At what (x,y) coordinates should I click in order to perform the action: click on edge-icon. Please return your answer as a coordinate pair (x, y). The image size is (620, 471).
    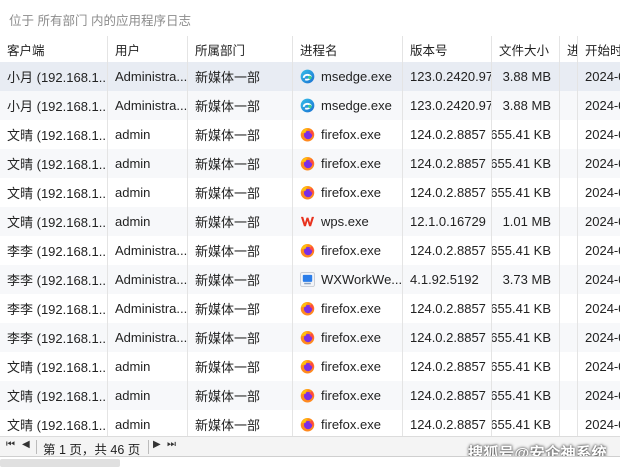
    Looking at the image, I should click on (307, 105).